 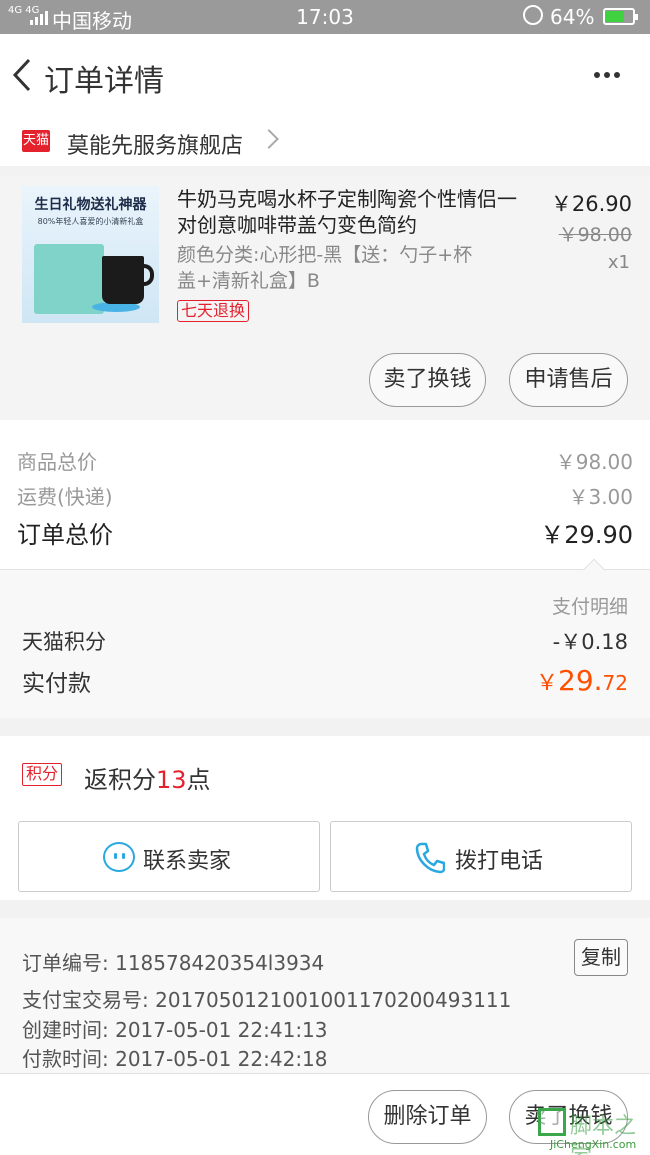 I want to click on top-nav: 订单详情, so click(x=325, y=76).